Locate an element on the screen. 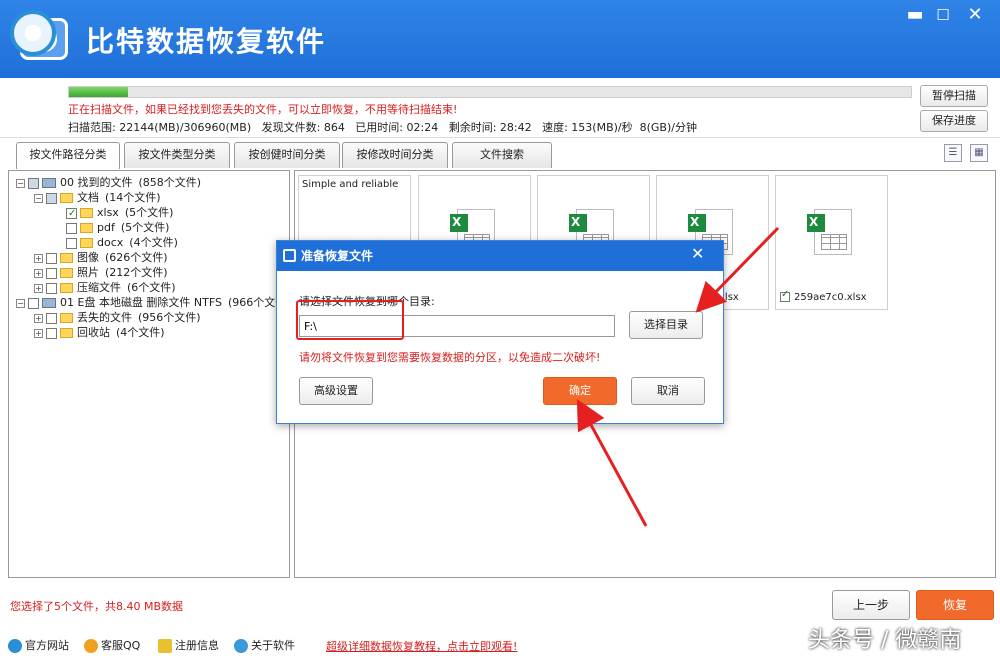 This screenshot has width=1000, height=660. annotation-arrows is located at coordinates (678, 376).